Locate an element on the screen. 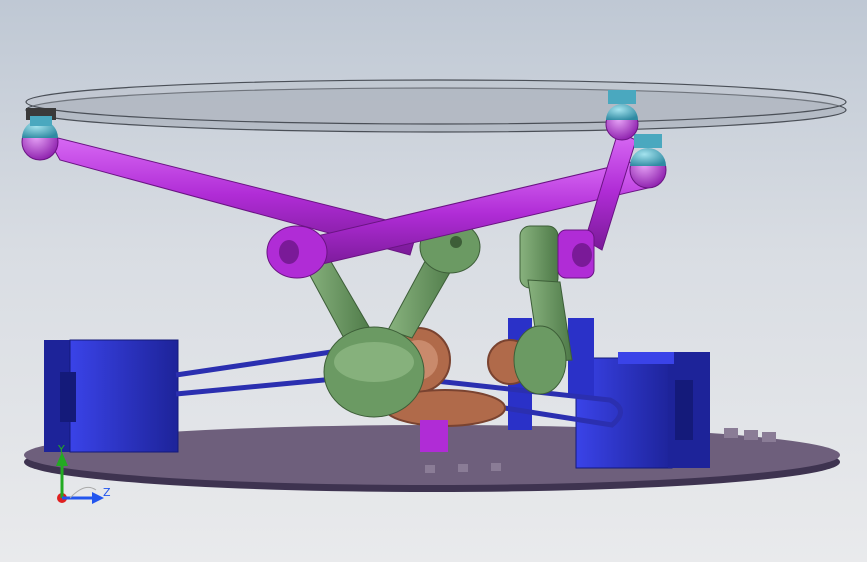  left-motor is located at coordinates (111, 396).